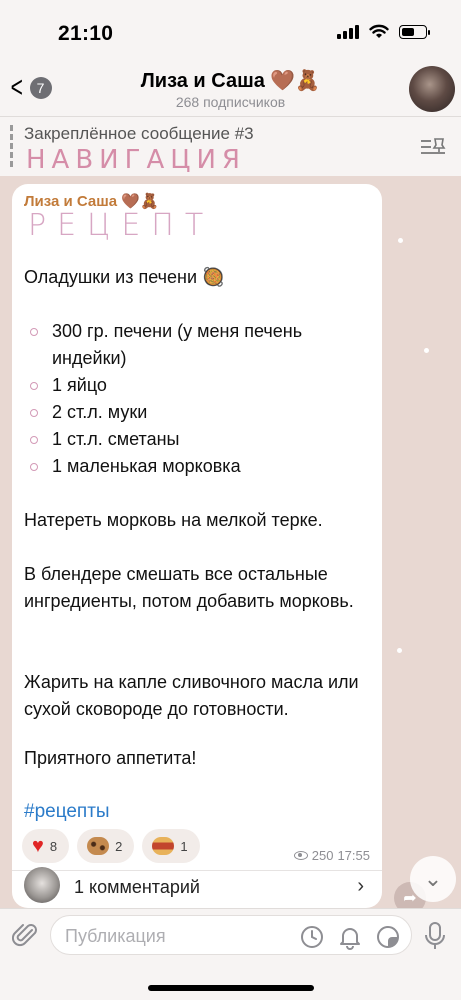 The image size is (461, 1000). What do you see at coordinates (86, 33) in the screenshot?
I see `status-time: 21:10` at bounding box center [86, 33].